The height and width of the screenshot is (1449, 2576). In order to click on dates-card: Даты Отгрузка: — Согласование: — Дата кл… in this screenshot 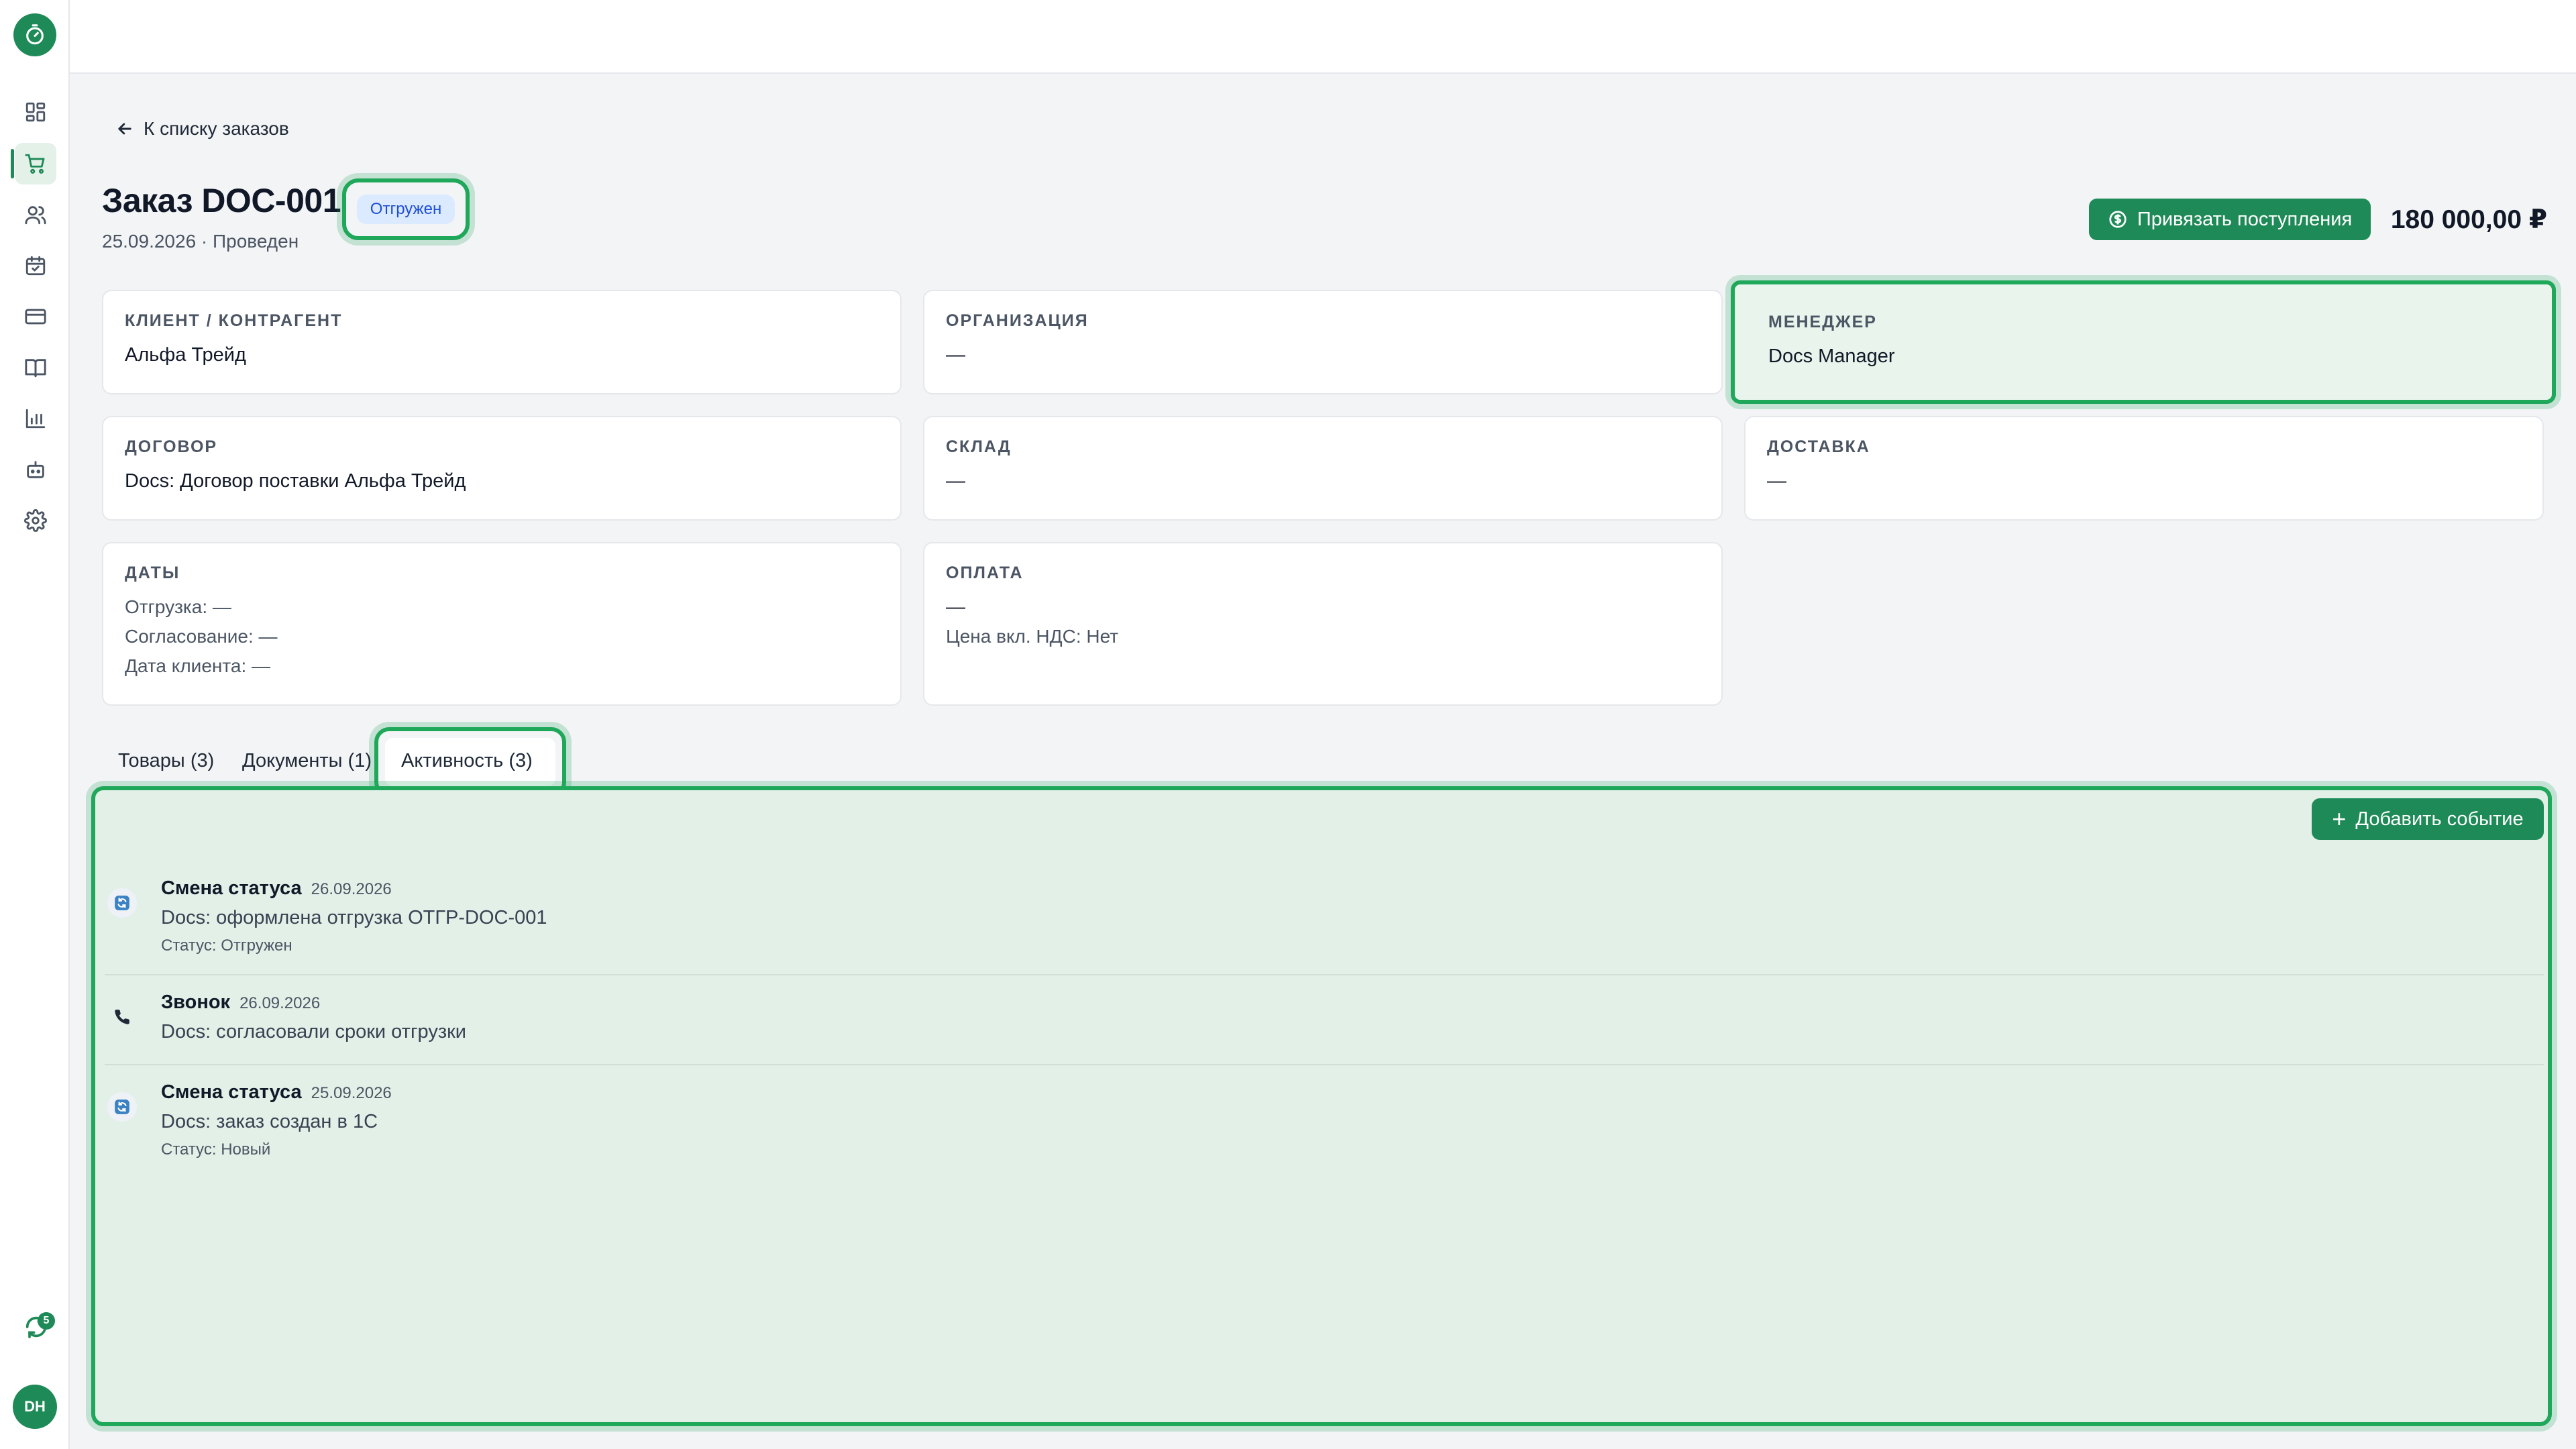, I will do `click(502, 624)`.